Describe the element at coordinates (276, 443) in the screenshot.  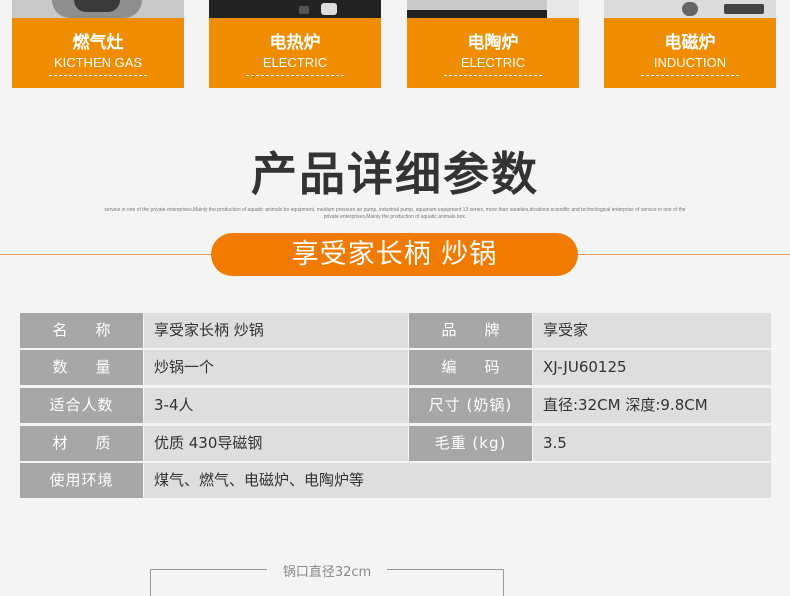
I see `spec-value: 优质 430导磁钢` at that location.